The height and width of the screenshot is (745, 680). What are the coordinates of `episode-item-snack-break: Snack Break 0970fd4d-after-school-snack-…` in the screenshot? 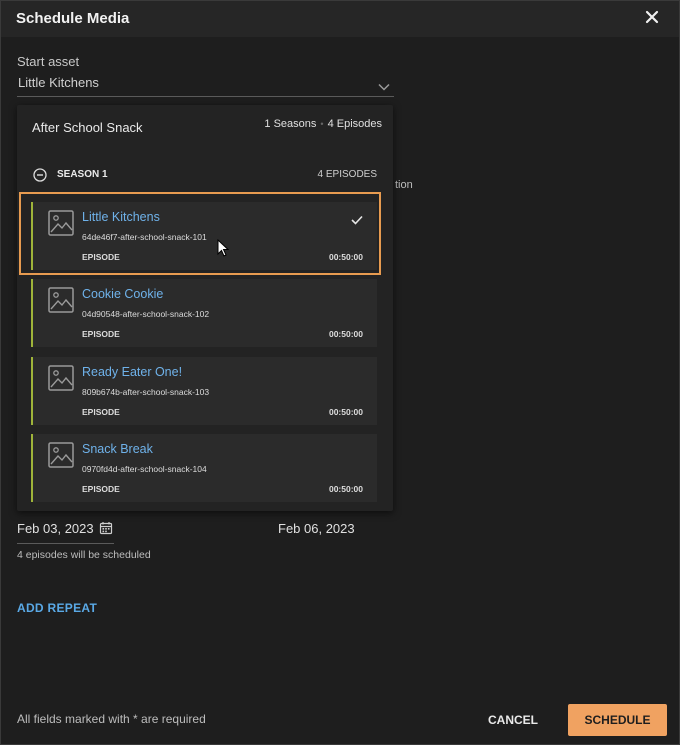 It's located at (204, 468).